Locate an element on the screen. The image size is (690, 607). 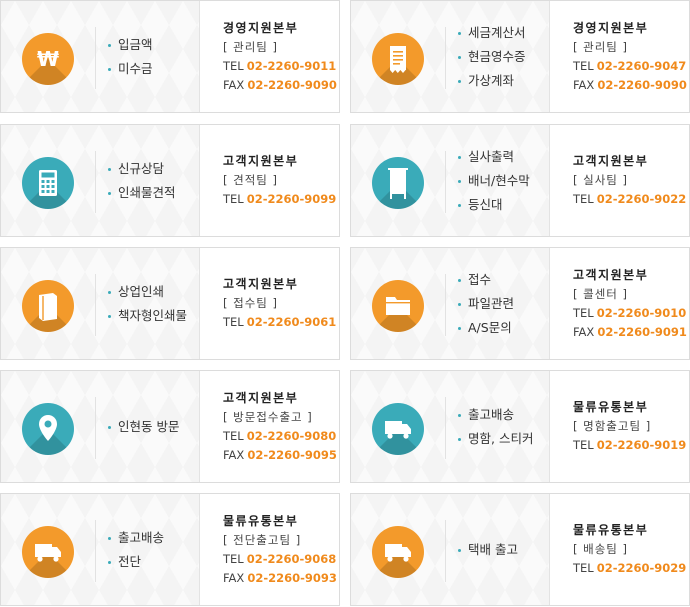
service-item: 입금액 is located at coordinates (130, 45).